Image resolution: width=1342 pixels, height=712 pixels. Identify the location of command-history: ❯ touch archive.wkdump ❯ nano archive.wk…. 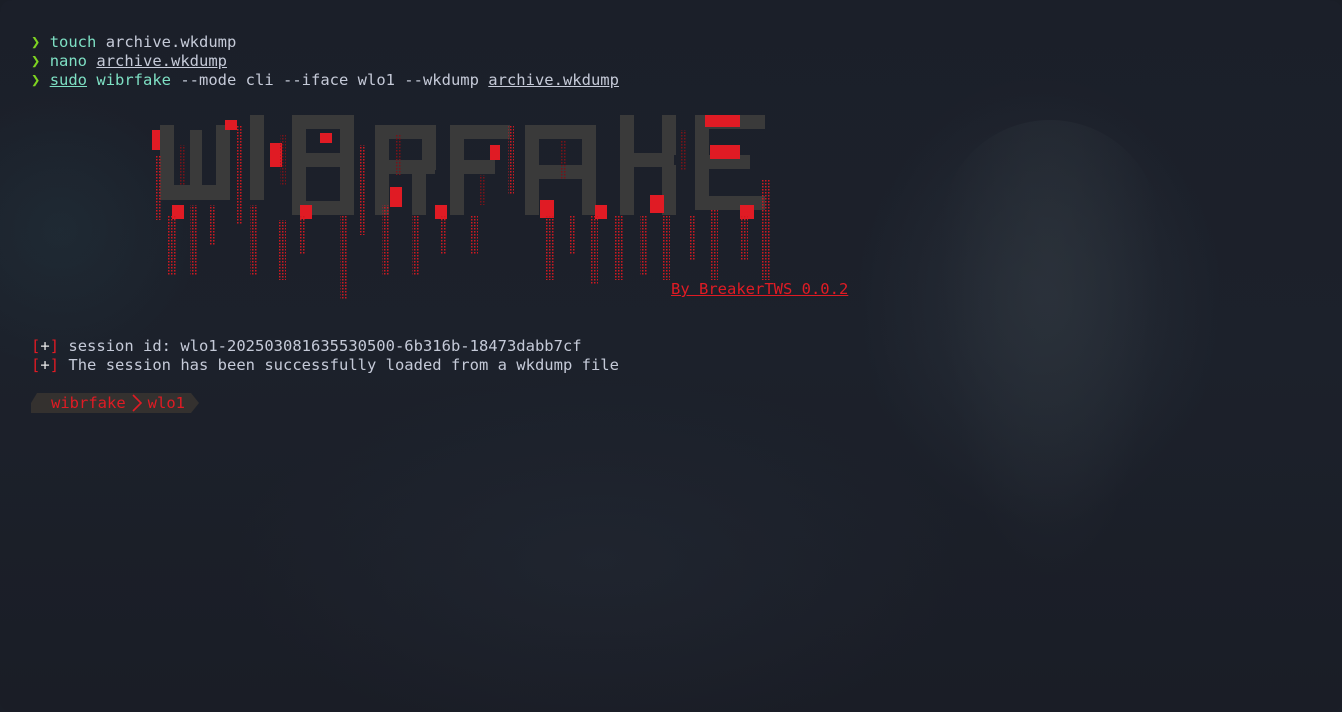
(325, 61).